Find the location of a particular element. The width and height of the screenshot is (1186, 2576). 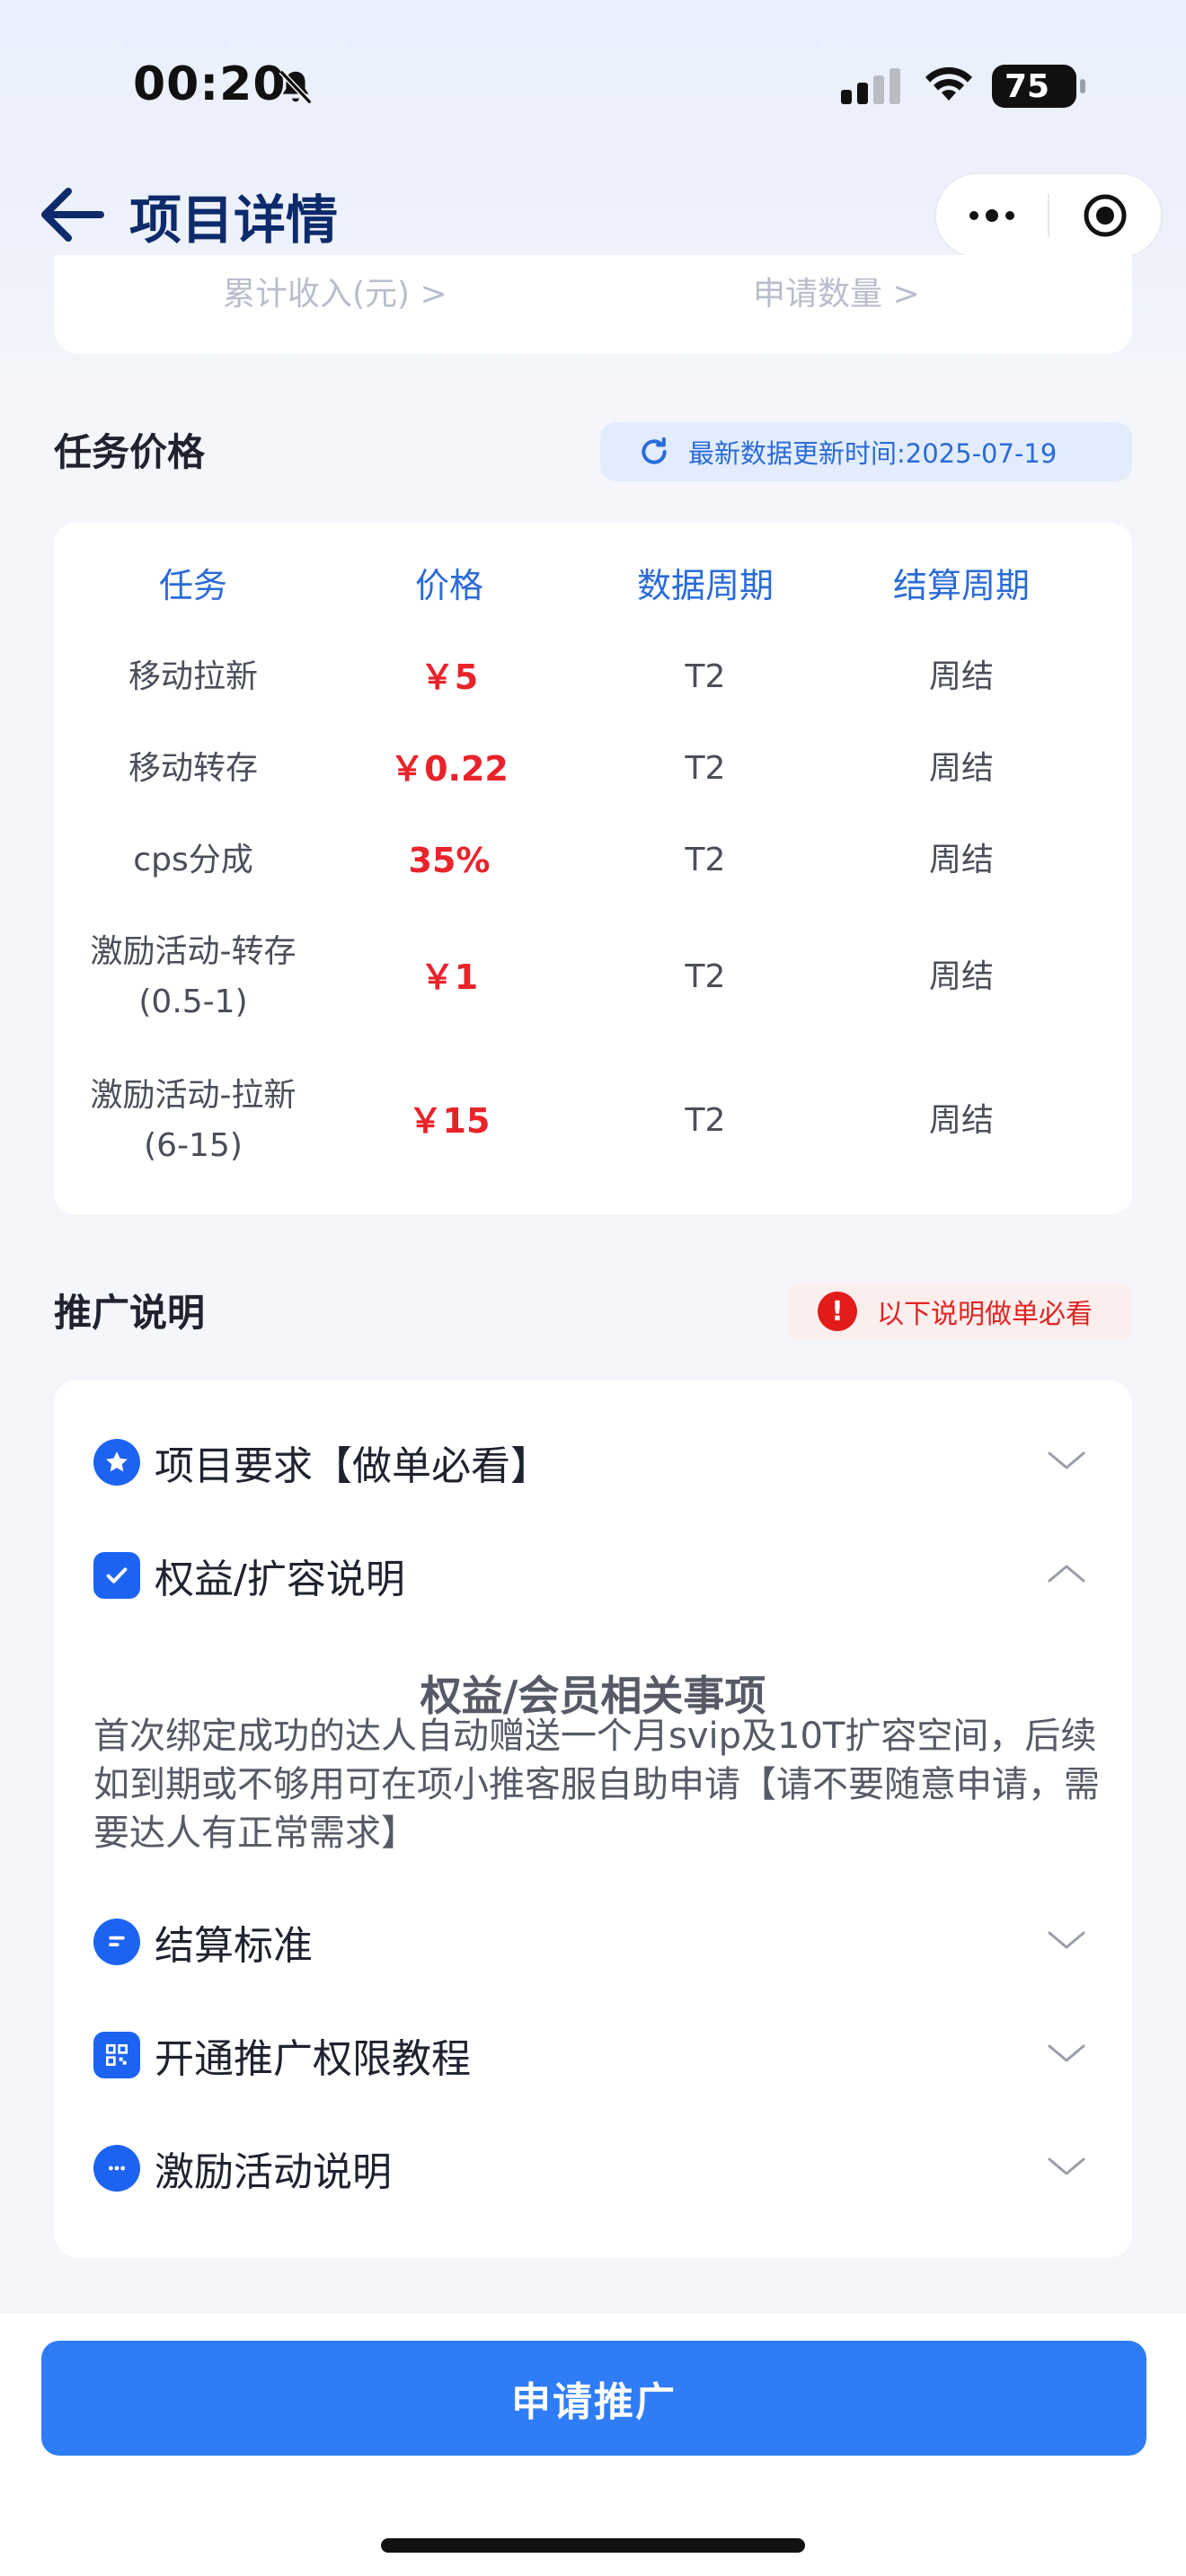

star-icon is located at coordinates (116, 1462).